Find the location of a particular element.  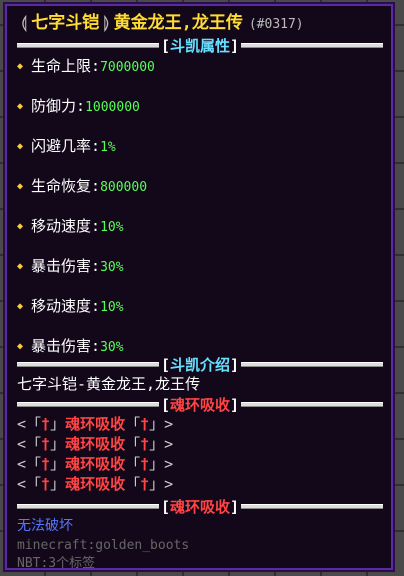

section-ring-header: [魂环吸收] is located at coordinates (200, 404).